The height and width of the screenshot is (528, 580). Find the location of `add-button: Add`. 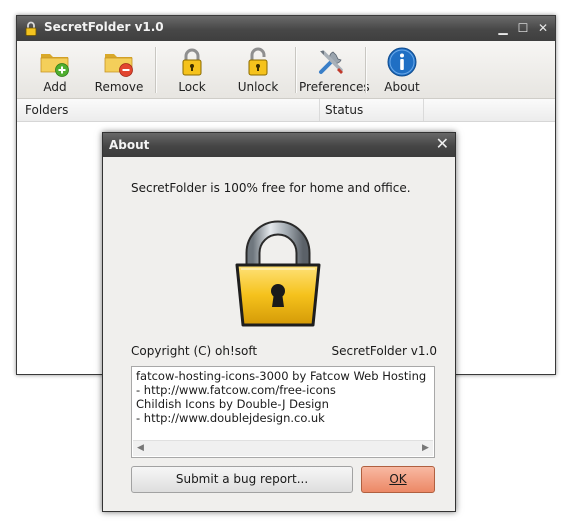

add-button: Add is located at coordinates (55, 69).